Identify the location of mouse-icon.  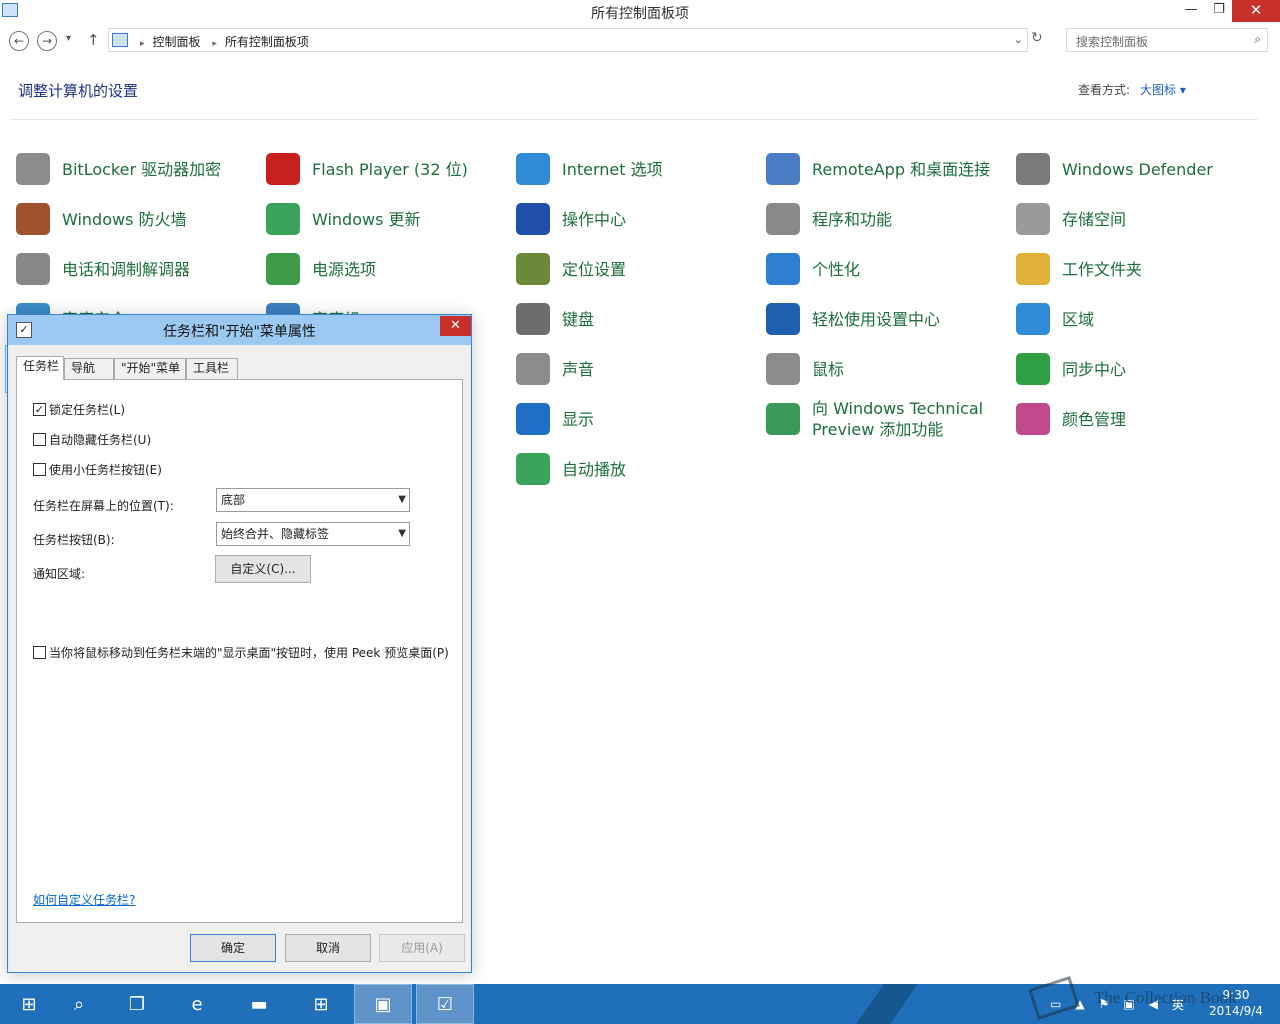
(783, 369).